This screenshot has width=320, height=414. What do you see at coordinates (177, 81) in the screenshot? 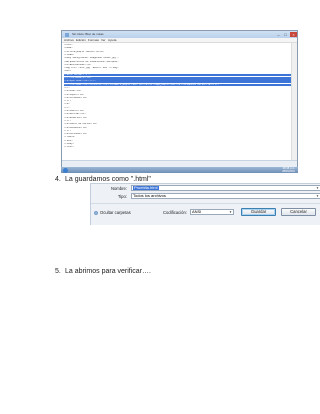
I see `code-line: <td>Apellido</td></tr>` at bounding box center [177, 81].